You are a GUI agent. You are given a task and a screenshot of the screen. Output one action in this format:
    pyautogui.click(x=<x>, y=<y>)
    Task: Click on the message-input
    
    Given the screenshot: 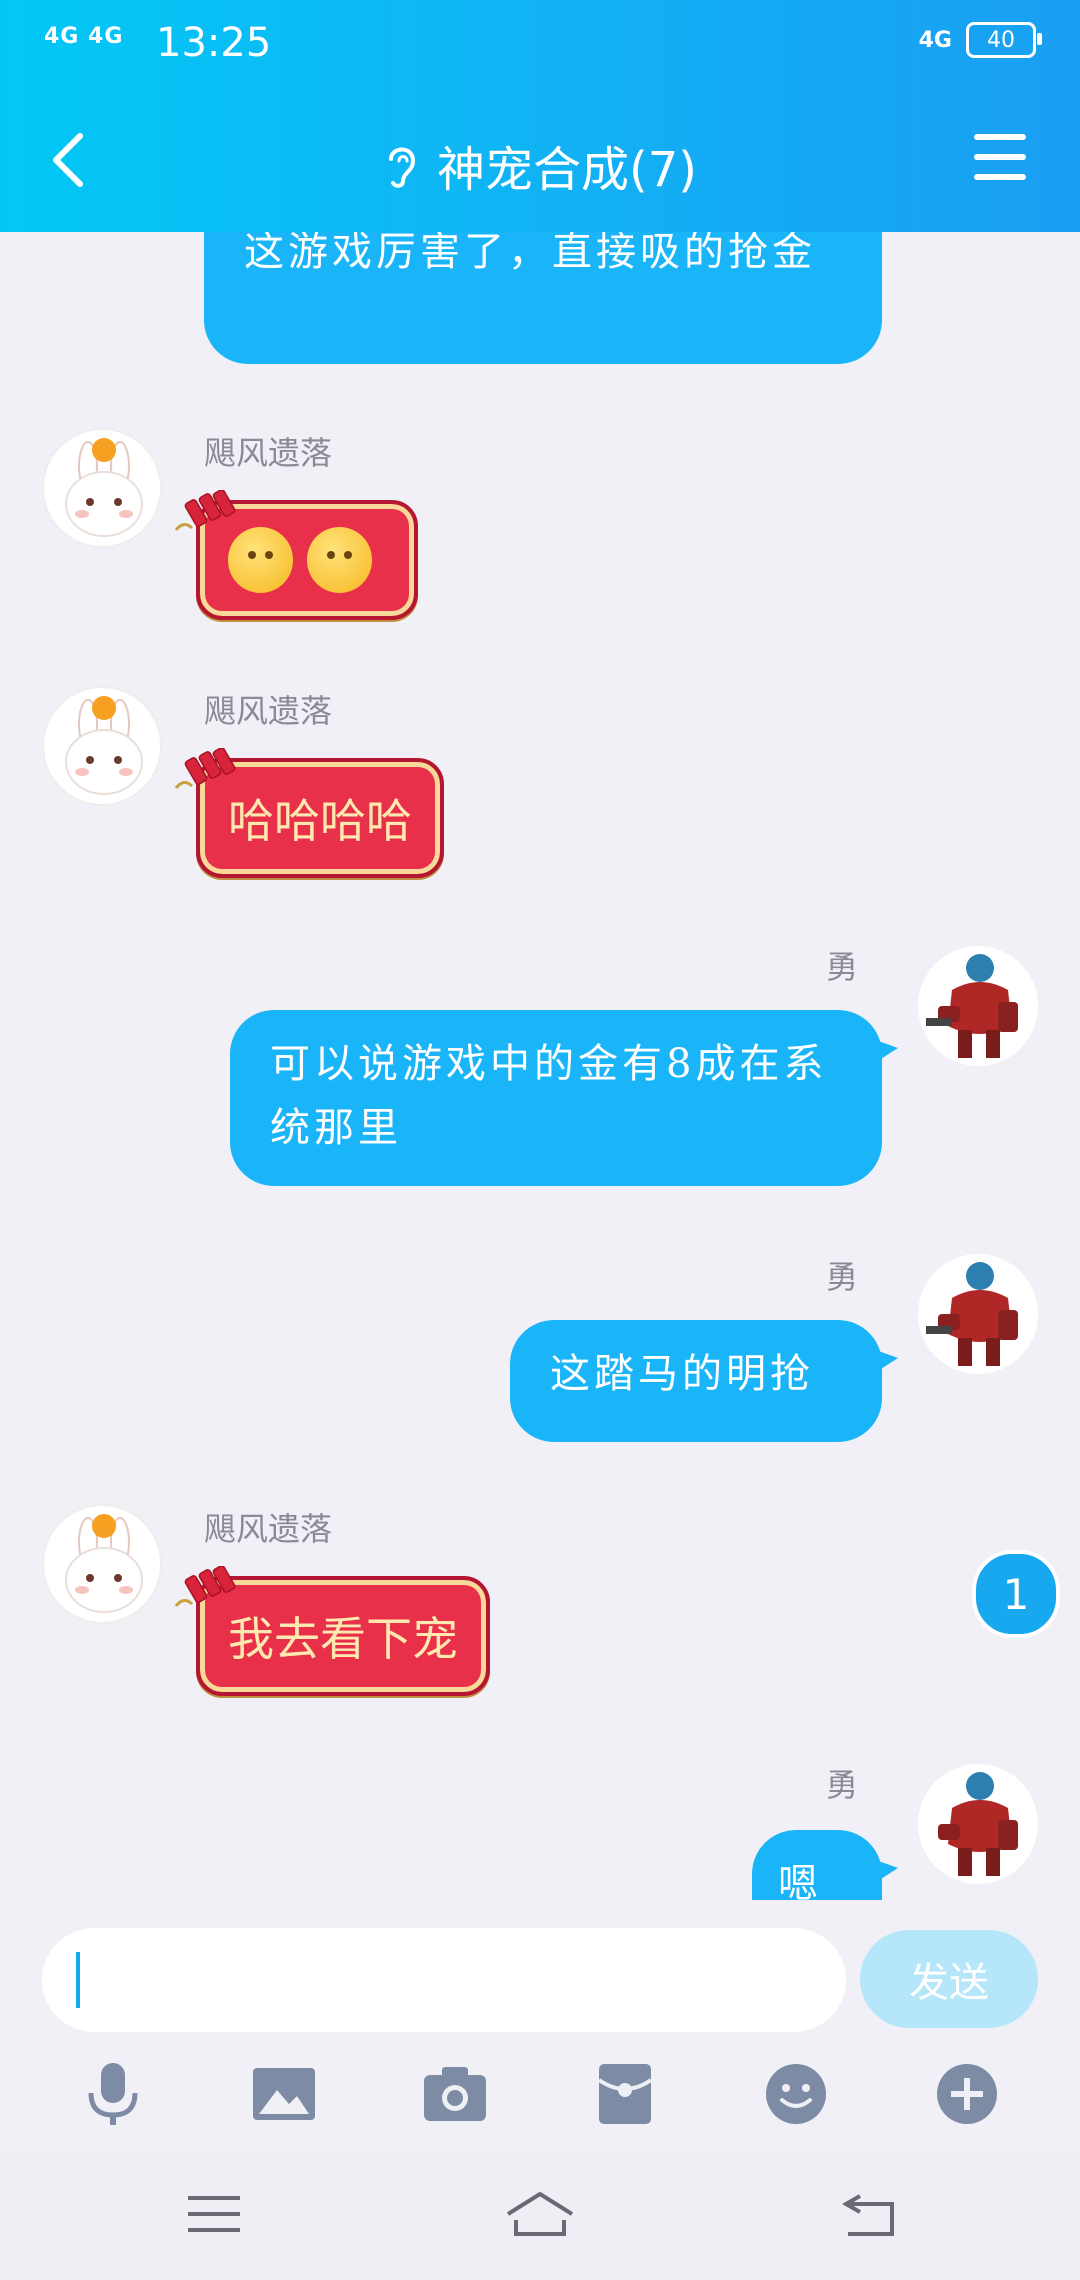 What is the action you would take?
    pyautogui.click(x=444, y=1980)
    